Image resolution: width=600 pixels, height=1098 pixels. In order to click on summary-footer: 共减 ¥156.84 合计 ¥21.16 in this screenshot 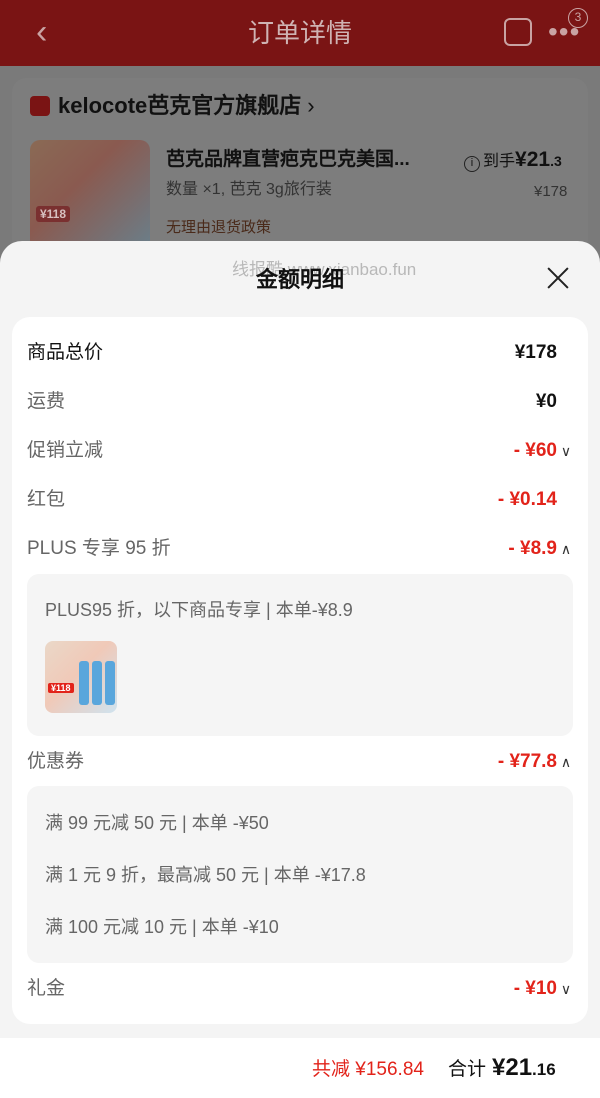, I will do `click(300, 1068)`.